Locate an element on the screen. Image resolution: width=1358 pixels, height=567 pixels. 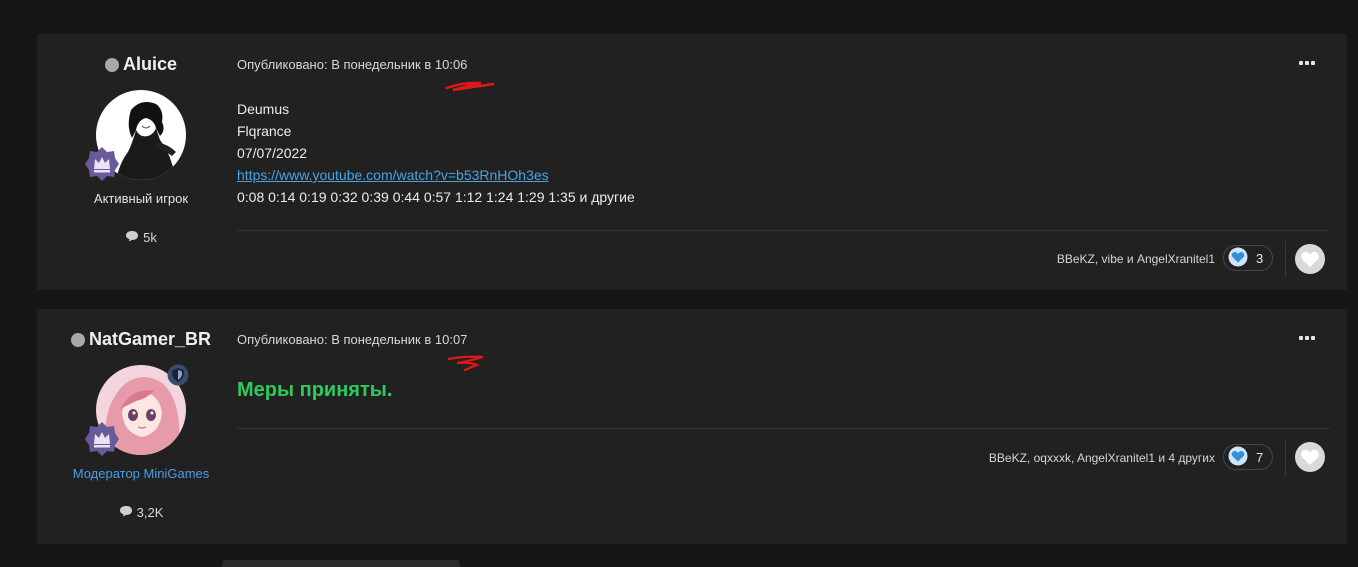
reaction-count: 3 is located at coordinates (1260, 258).